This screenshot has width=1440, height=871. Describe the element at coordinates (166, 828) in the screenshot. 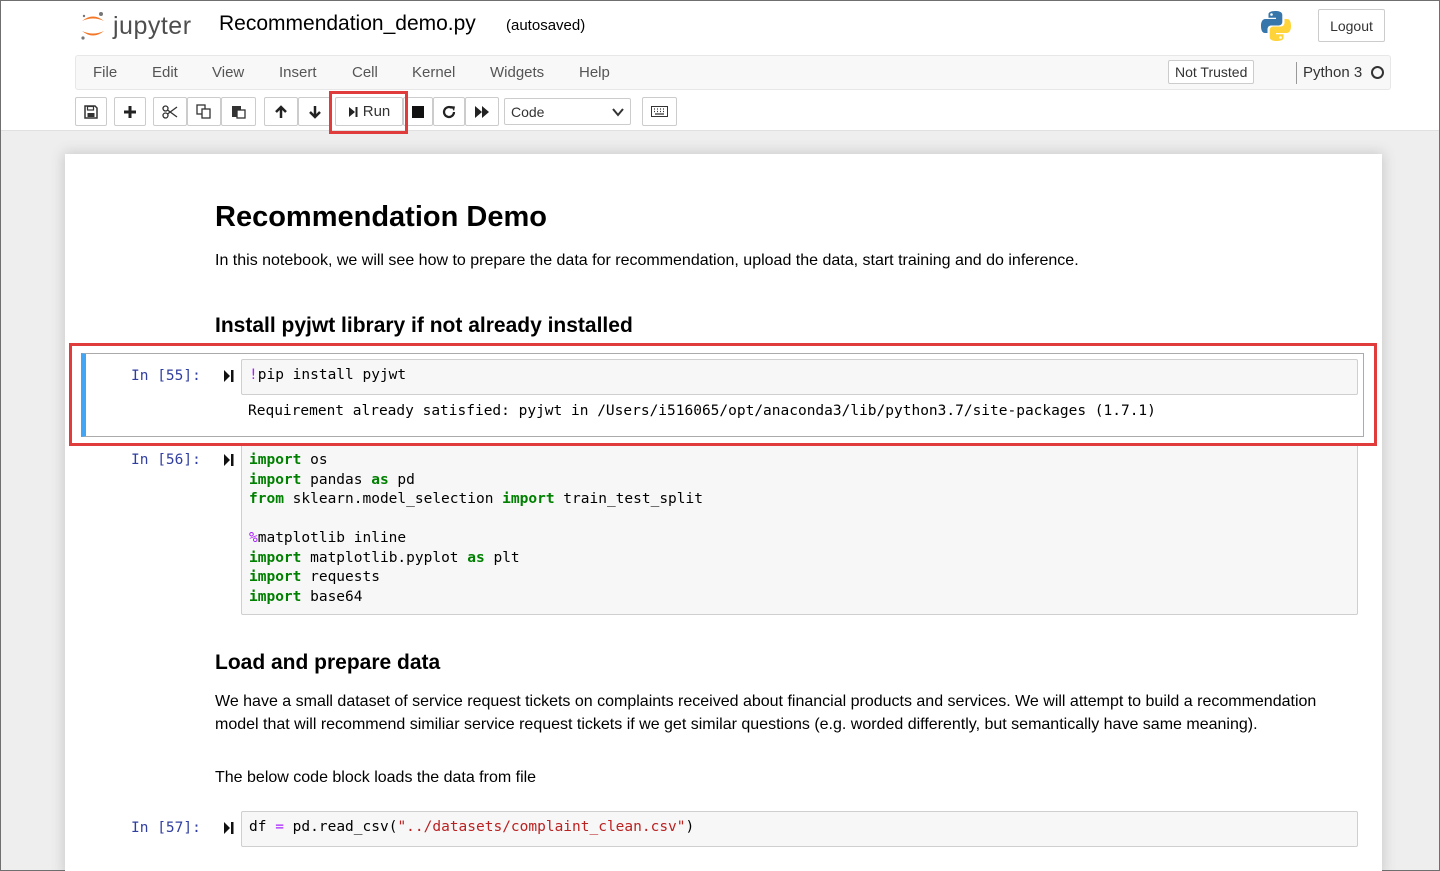

I see `cell-57-prompt: In [57]:` at that location.